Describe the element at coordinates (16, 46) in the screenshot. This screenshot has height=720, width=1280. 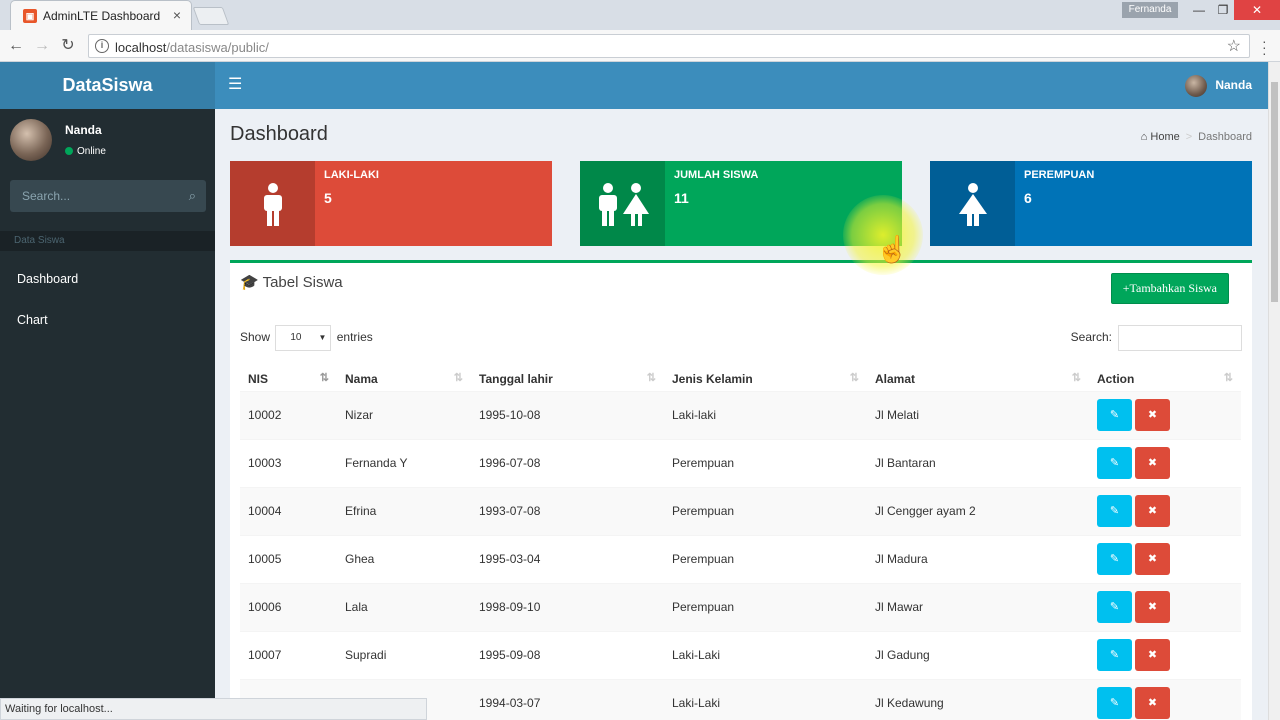
I see `back-icon: ←` at that location.